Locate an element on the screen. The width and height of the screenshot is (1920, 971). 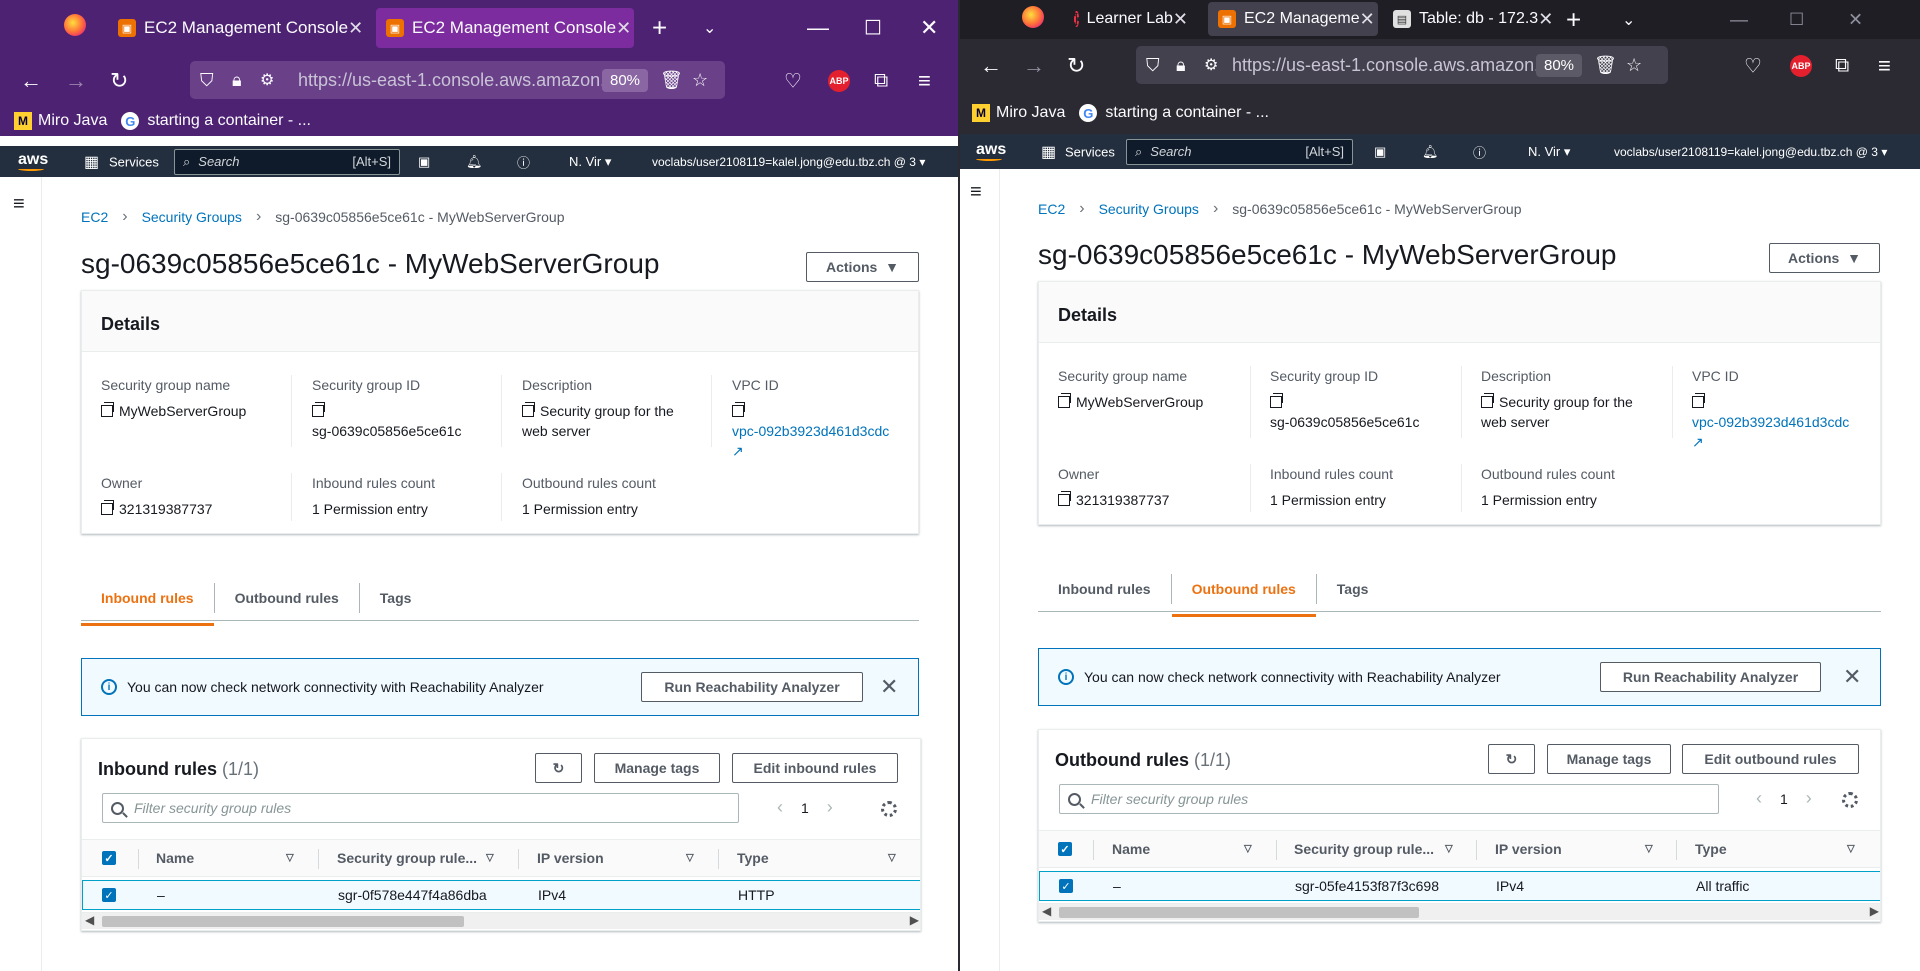
browser-tab-1: ▣ EC2 Management Console ✕ is located at coordinates (237, 28).